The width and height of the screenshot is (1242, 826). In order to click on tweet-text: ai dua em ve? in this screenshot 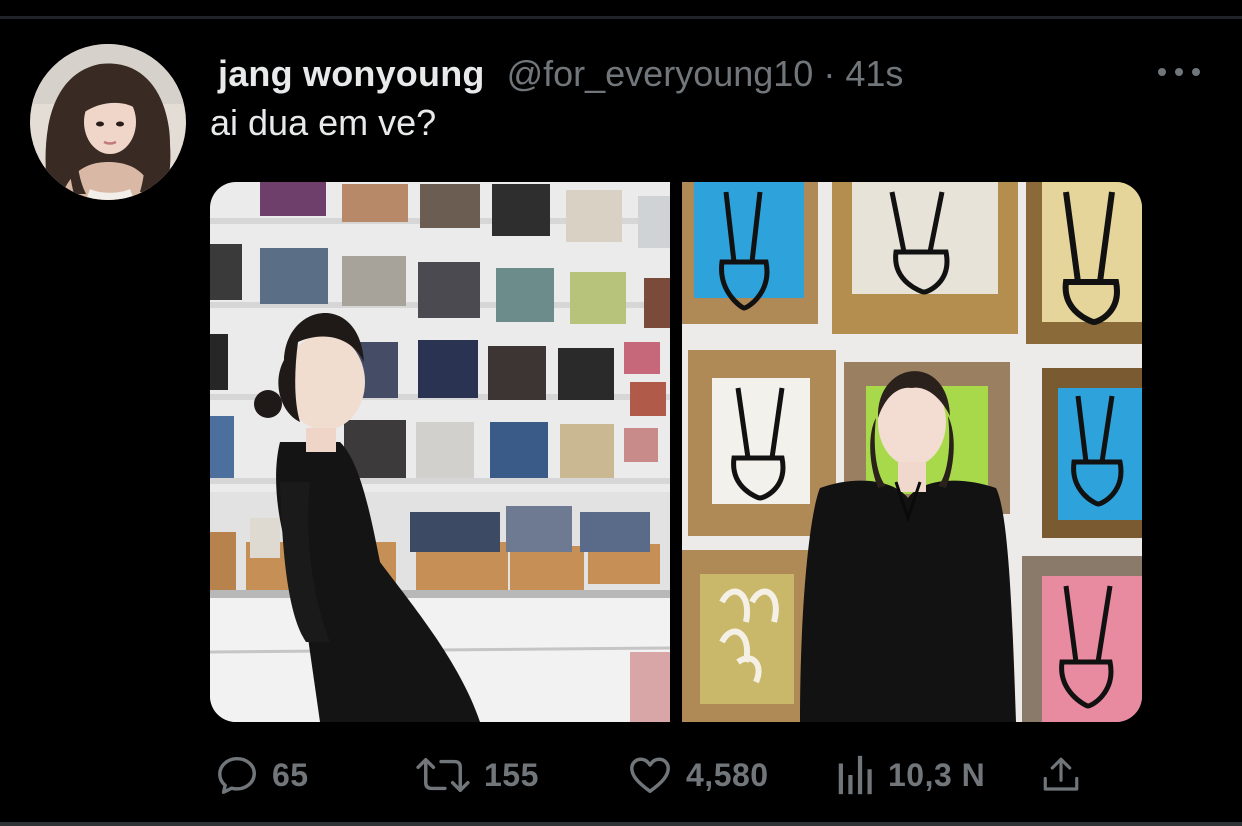, I will do `click(323, 122)`.